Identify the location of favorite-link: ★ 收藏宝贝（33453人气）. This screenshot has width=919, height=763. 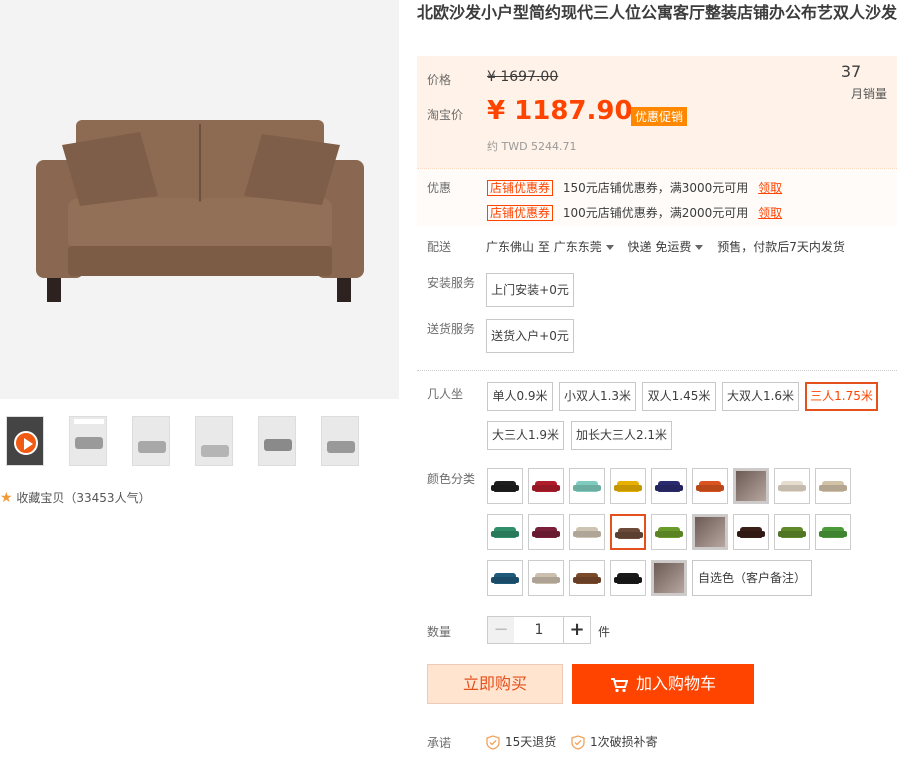
(75, 497).